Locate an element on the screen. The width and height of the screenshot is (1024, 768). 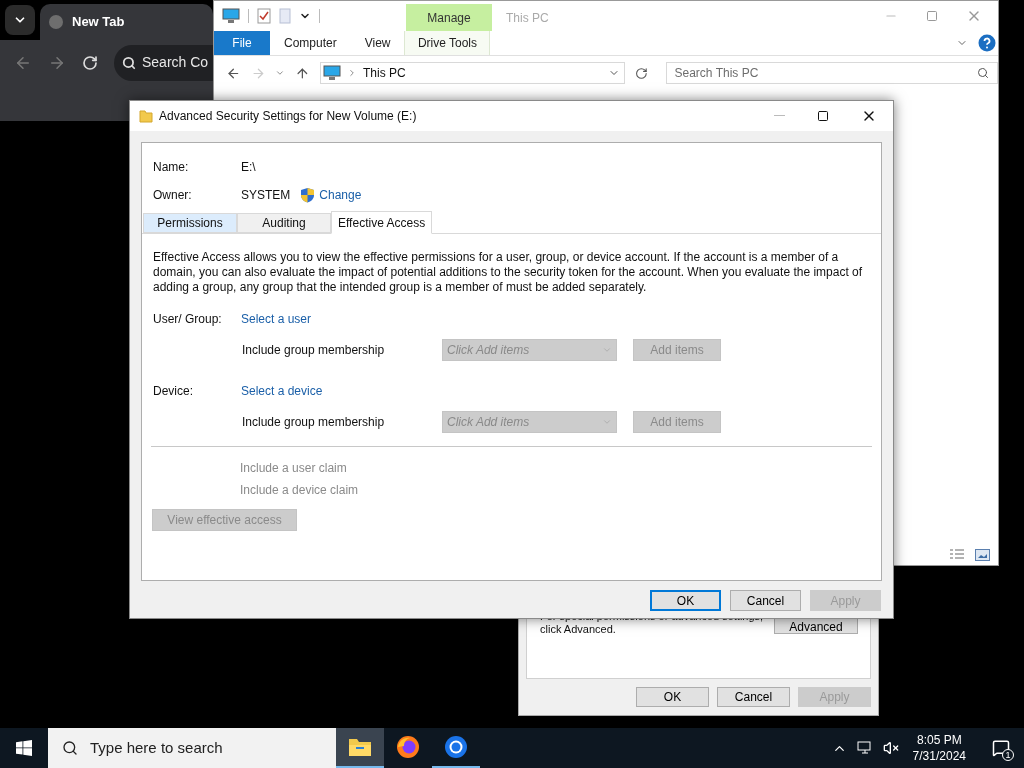
ribbon-tab: View is located at coordinates (377, 43).